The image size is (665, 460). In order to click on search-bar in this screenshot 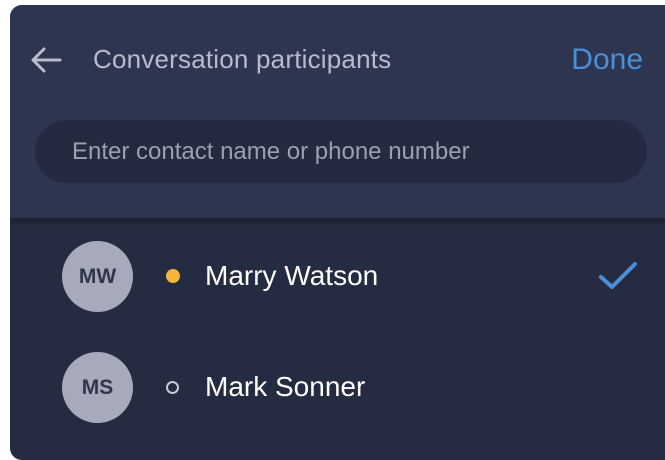, I will do `click(341, 151)`.